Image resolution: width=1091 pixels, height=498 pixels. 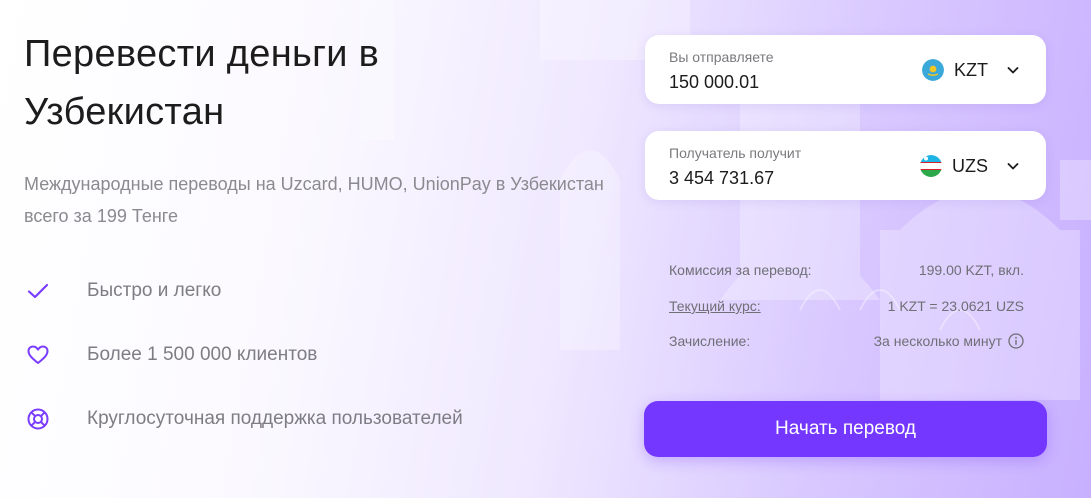 What do you see at coordinates (38, 355) in the screenshot?
I see `heart-icon` at bounding box center [38, 355].